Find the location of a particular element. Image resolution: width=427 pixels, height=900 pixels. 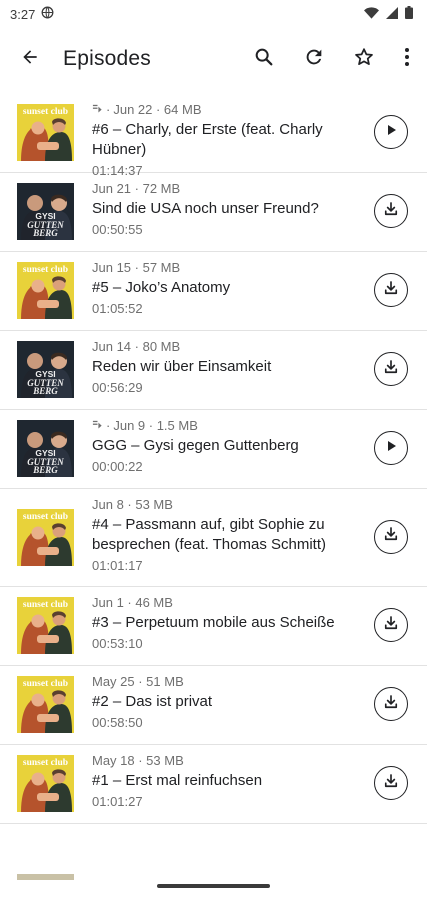

search-icon is located at coordinates (264, 59).